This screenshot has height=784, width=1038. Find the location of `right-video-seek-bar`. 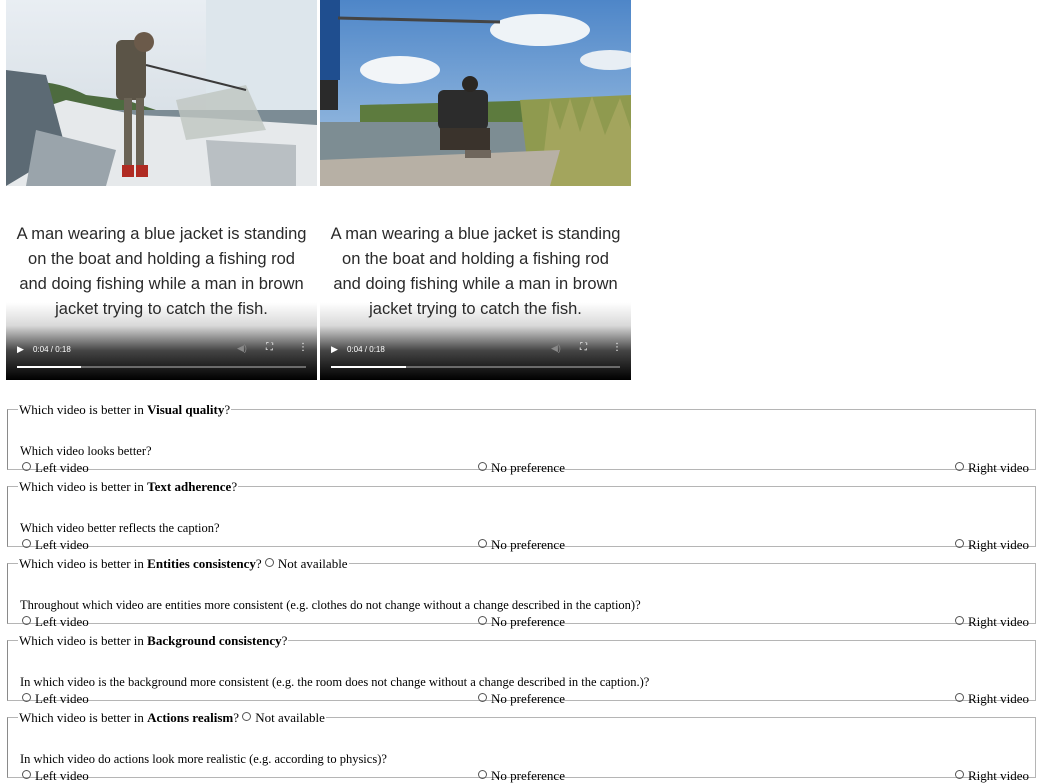

right-video-seek-bar is located at coordinates (475, 367).